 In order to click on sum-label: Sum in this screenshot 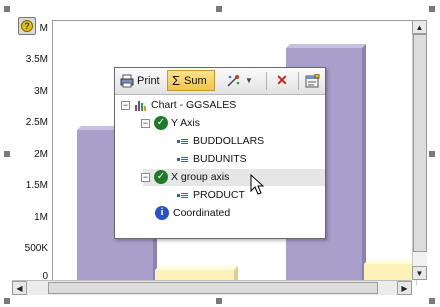, I will do `click(195, 80)`.